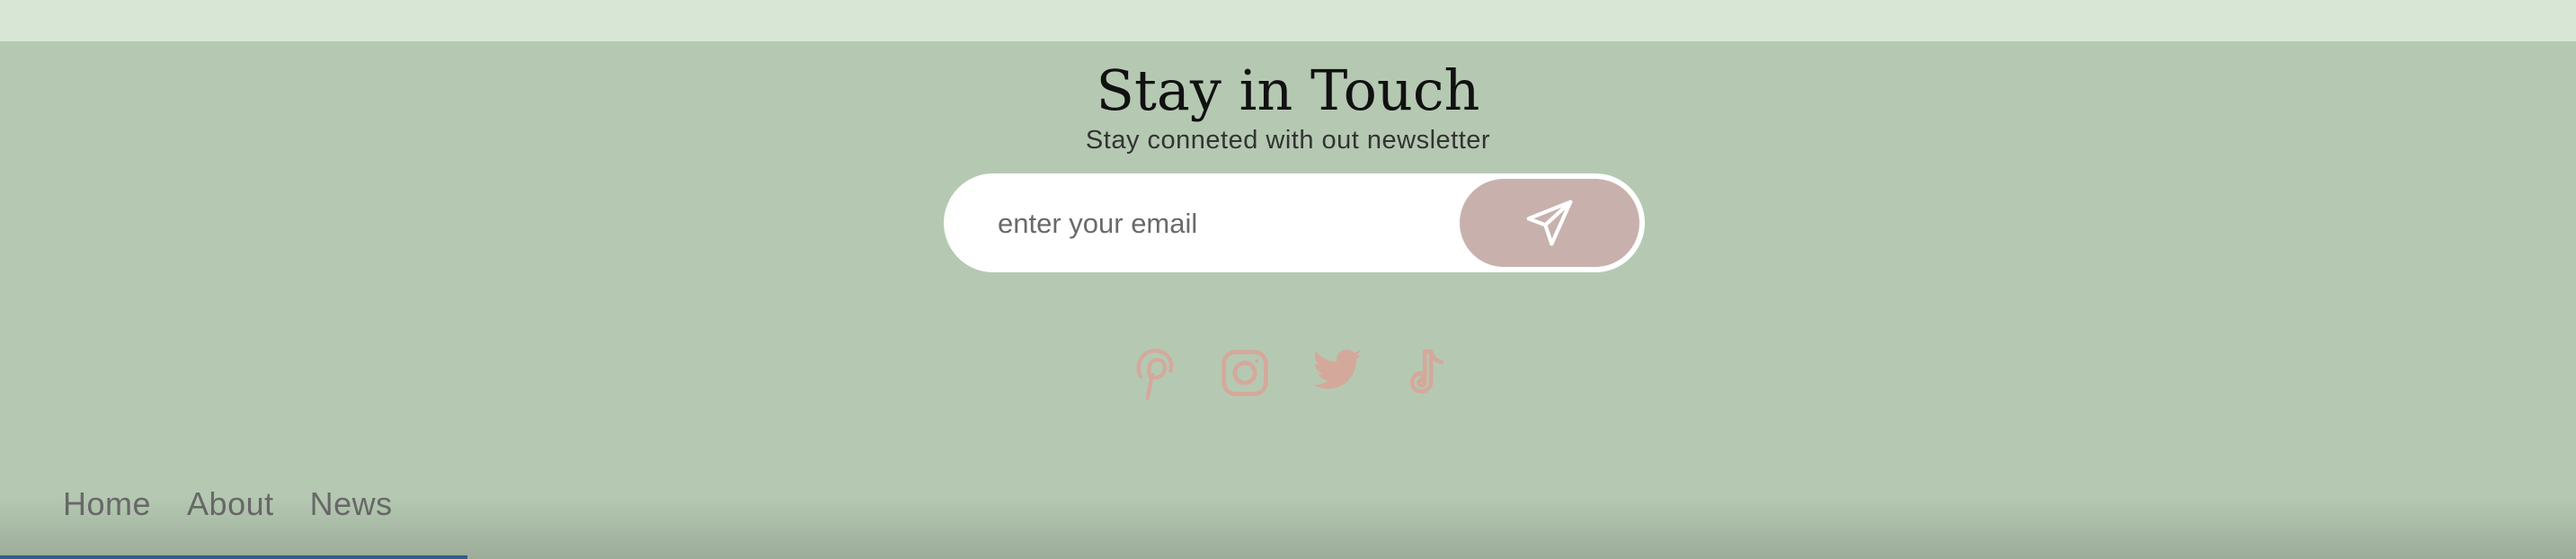 Image resolution: width=2576 pixels, height=559 pixels. Describe the element at coordinates (1288, 20) in the screenshot. I see `top-strip` at that location.